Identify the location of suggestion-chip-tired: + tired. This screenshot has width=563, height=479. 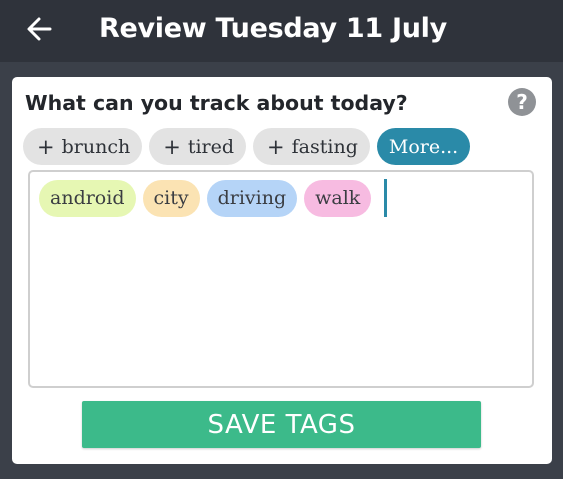
(198, 146).